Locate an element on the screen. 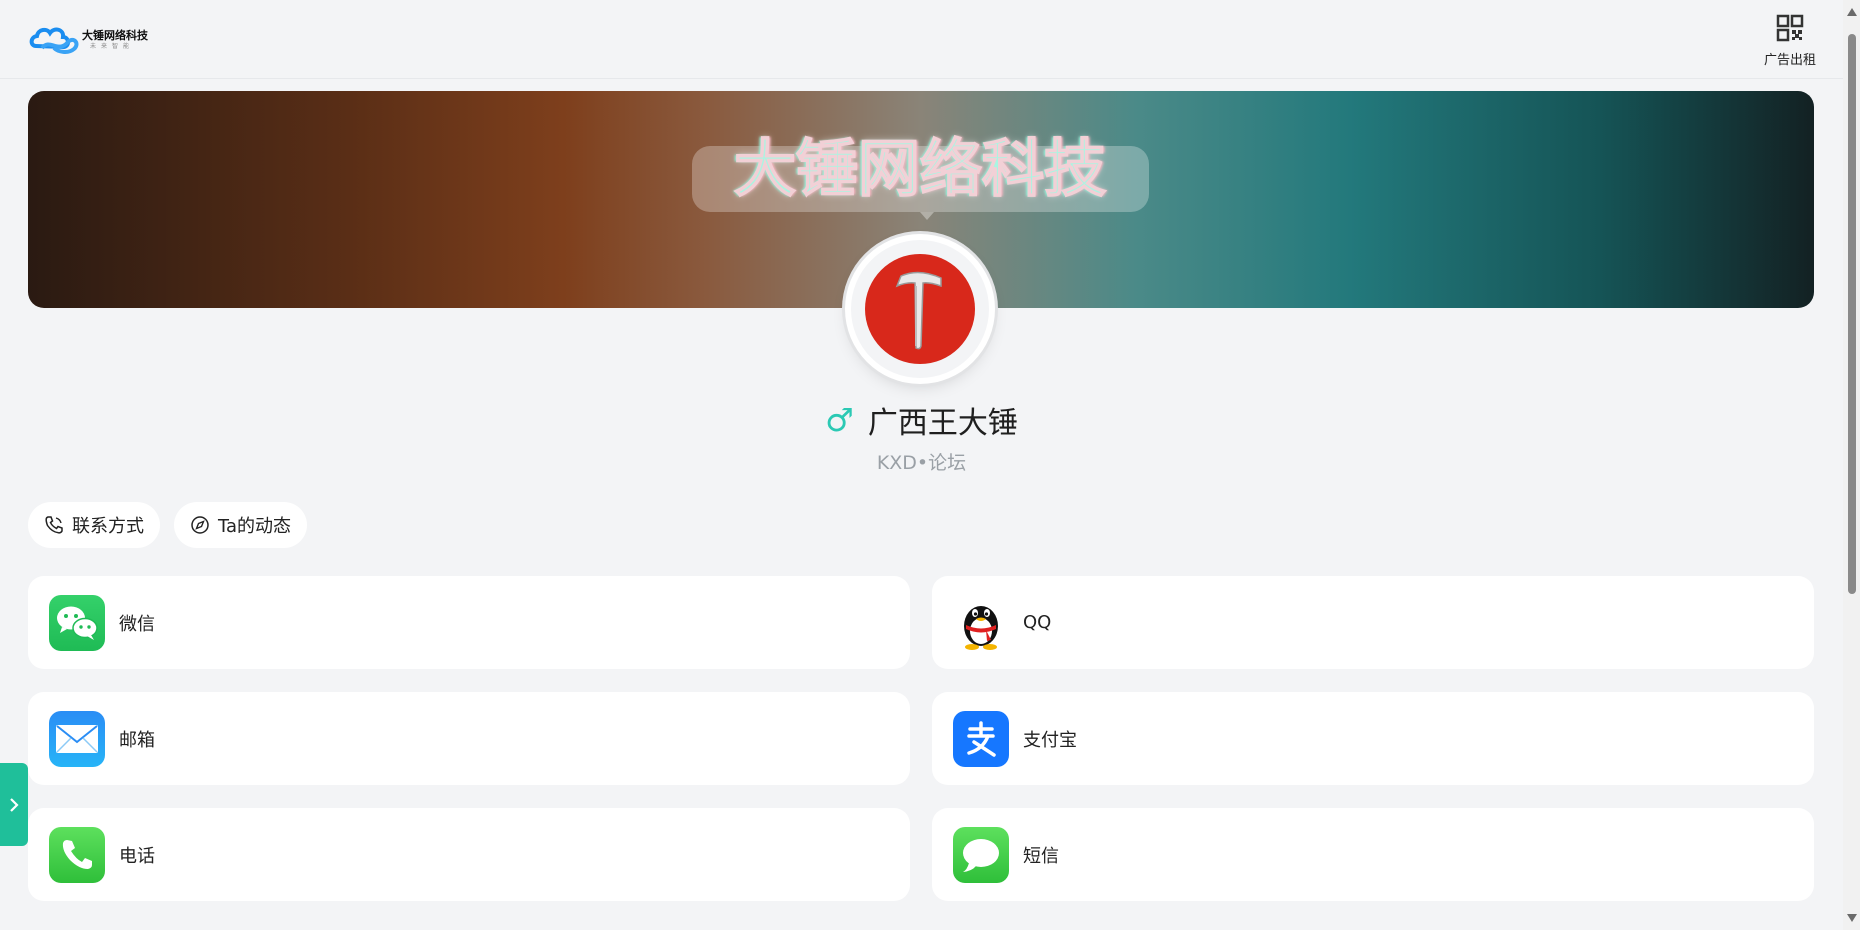 This screenshot has height=930, width=1860. contact-card-sms: 短信 is located at coordinates (1373, 854).